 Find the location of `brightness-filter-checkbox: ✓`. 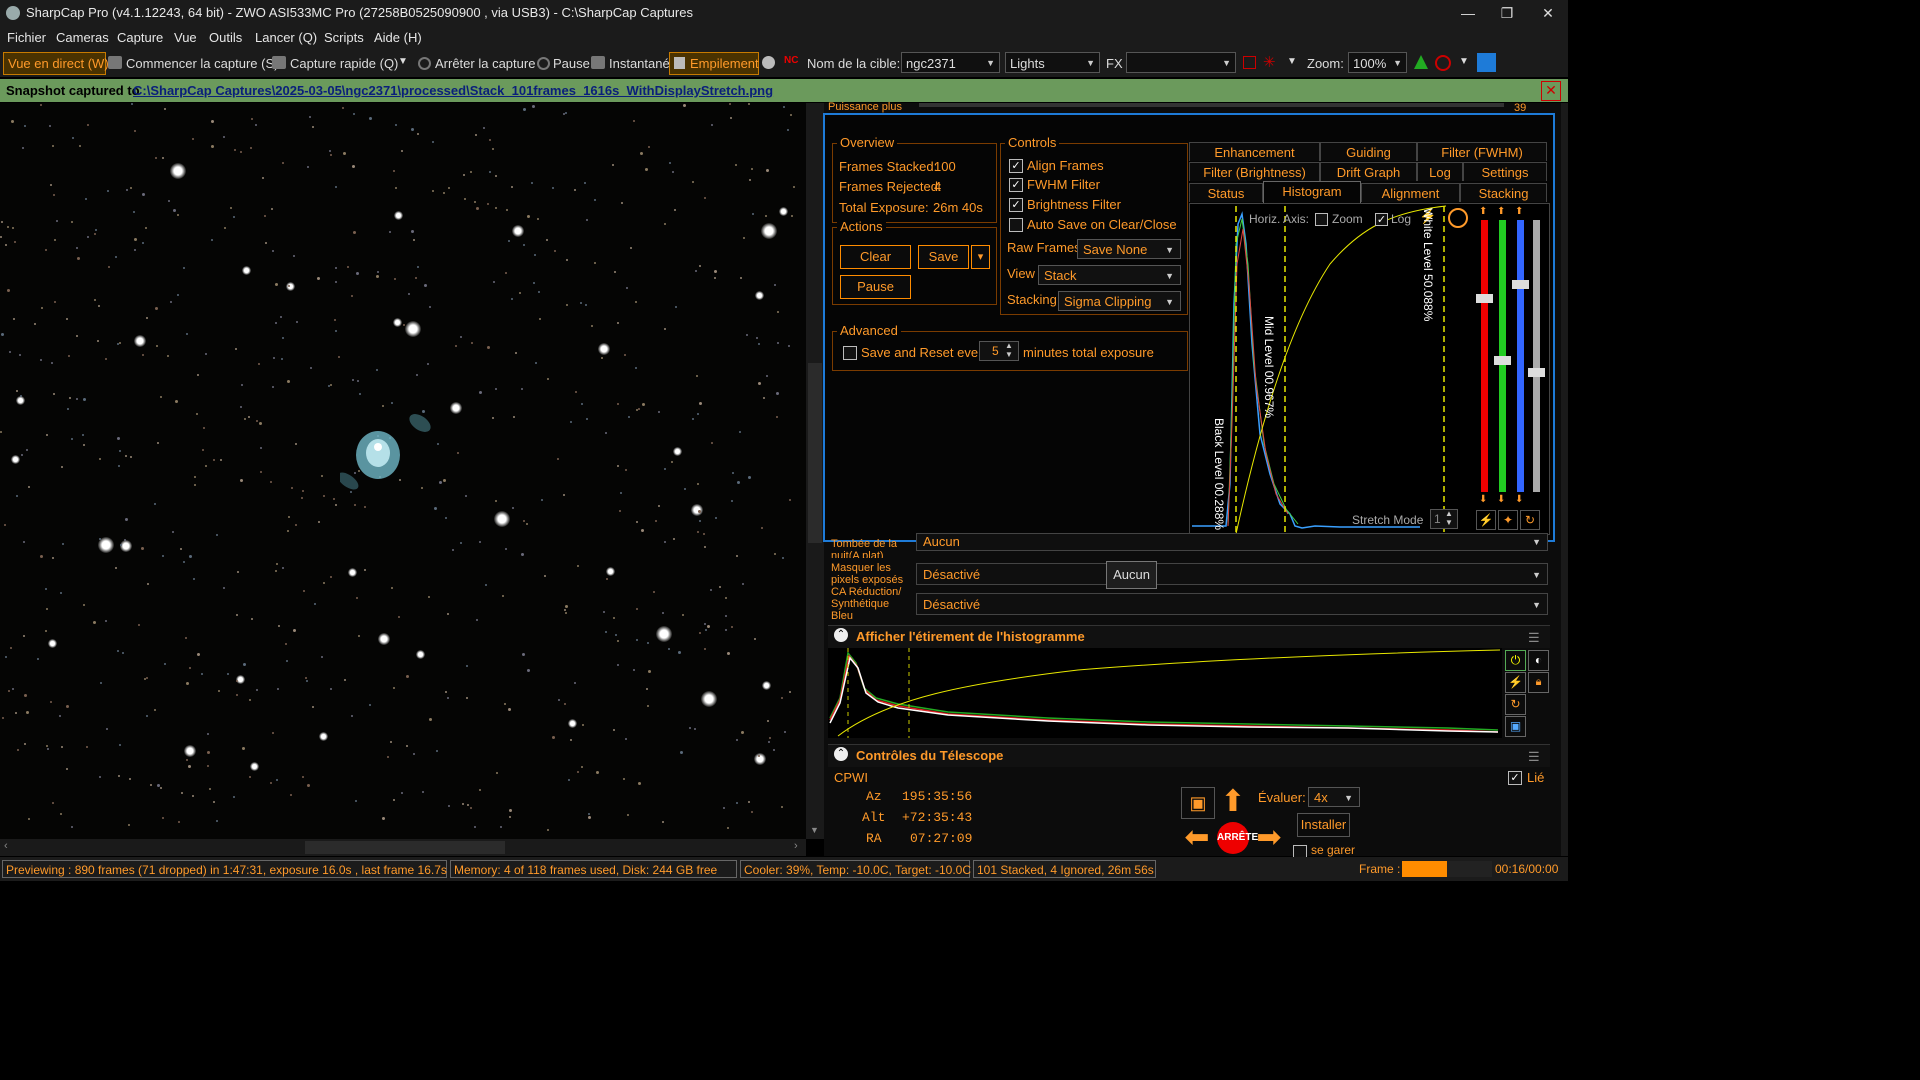

brightness-filter-checkbox: ✓ is located at coordinates (1016, 205).